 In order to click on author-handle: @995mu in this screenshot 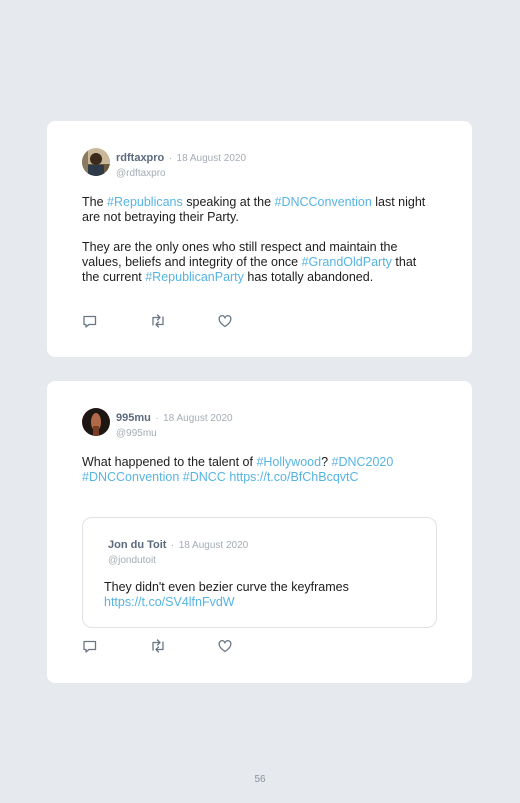, I will do `click(174, 433)`.